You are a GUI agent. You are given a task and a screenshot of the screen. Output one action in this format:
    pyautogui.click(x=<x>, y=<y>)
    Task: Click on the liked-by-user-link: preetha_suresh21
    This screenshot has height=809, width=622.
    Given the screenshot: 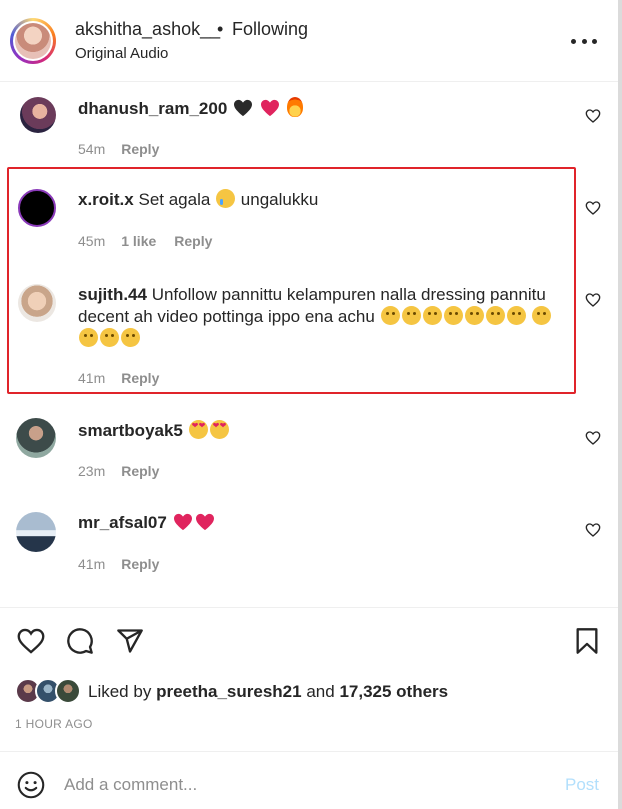 What is the action you would take?
    pyautogui.click(x=229, y=691)
    